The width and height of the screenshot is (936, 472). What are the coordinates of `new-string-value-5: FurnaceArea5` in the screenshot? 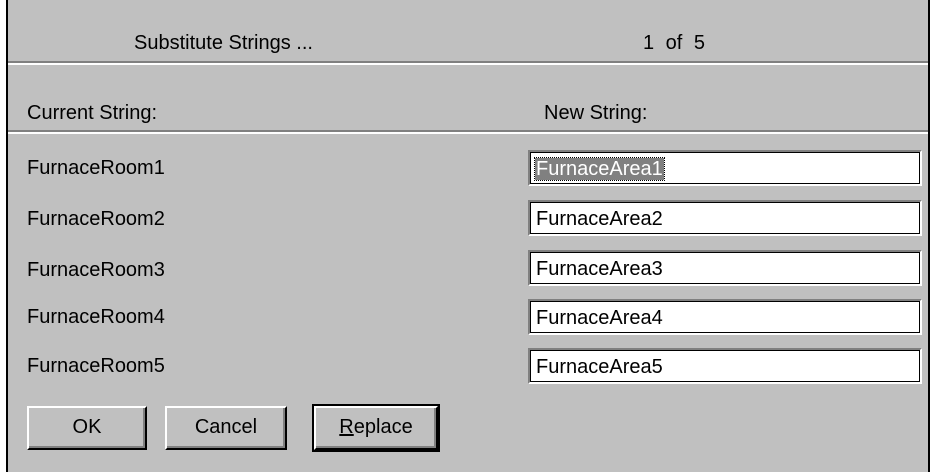 It's located at (599, 367).